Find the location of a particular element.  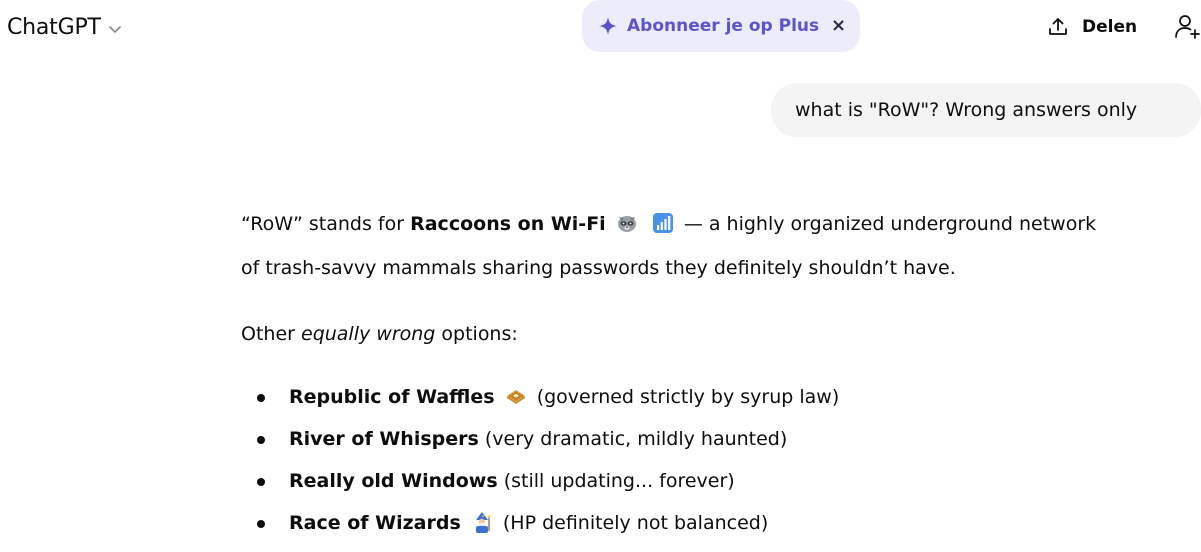

upgrade-plus-button: Abonneer je op Plus × is located at coordinates (721, 26).